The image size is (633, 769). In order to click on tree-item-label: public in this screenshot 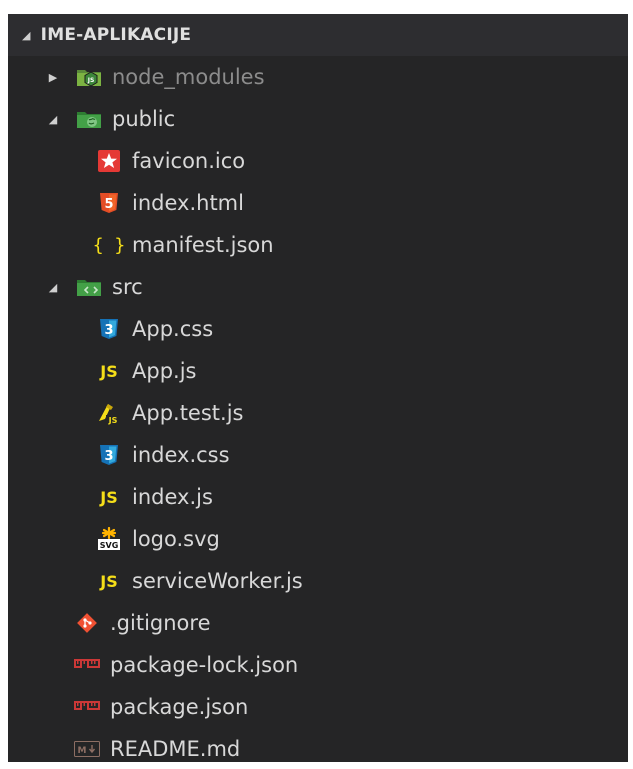, I will do `click(144, 119)`.